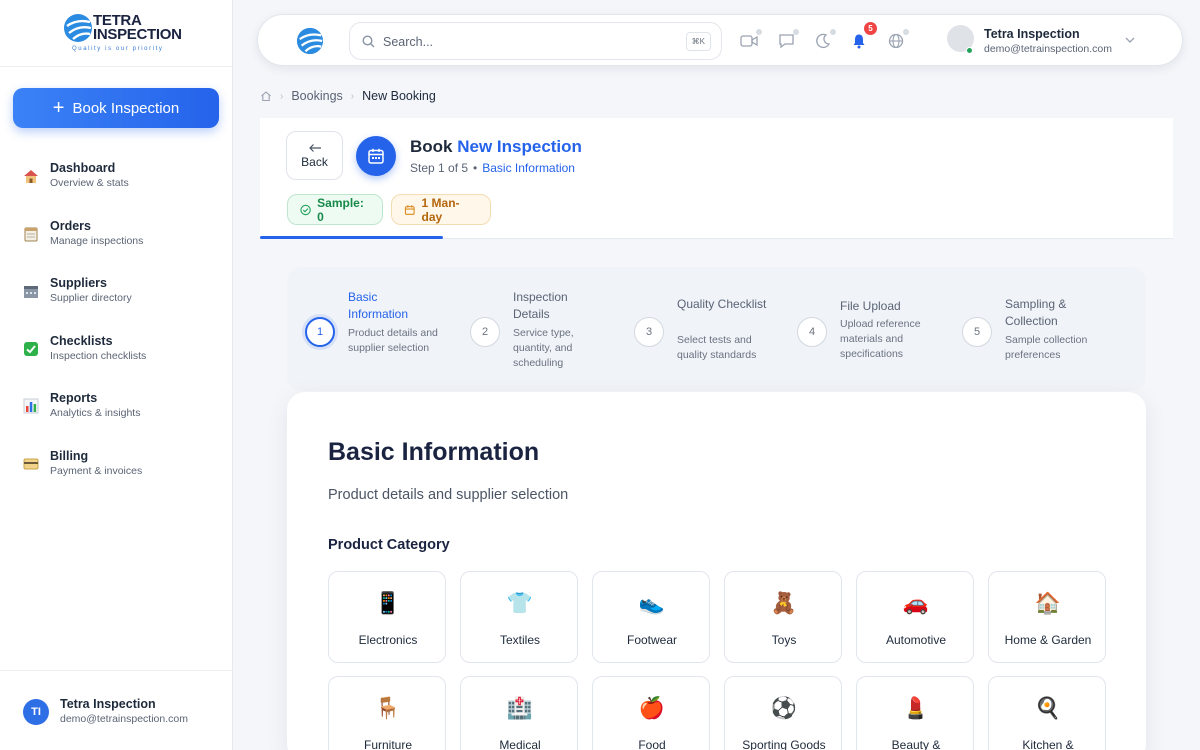 This screenshot has height=750, width=1200. What do you see at coordinates (266, 96) in the screenshot?
I see `home-icon` at bounding box center [266, 96].